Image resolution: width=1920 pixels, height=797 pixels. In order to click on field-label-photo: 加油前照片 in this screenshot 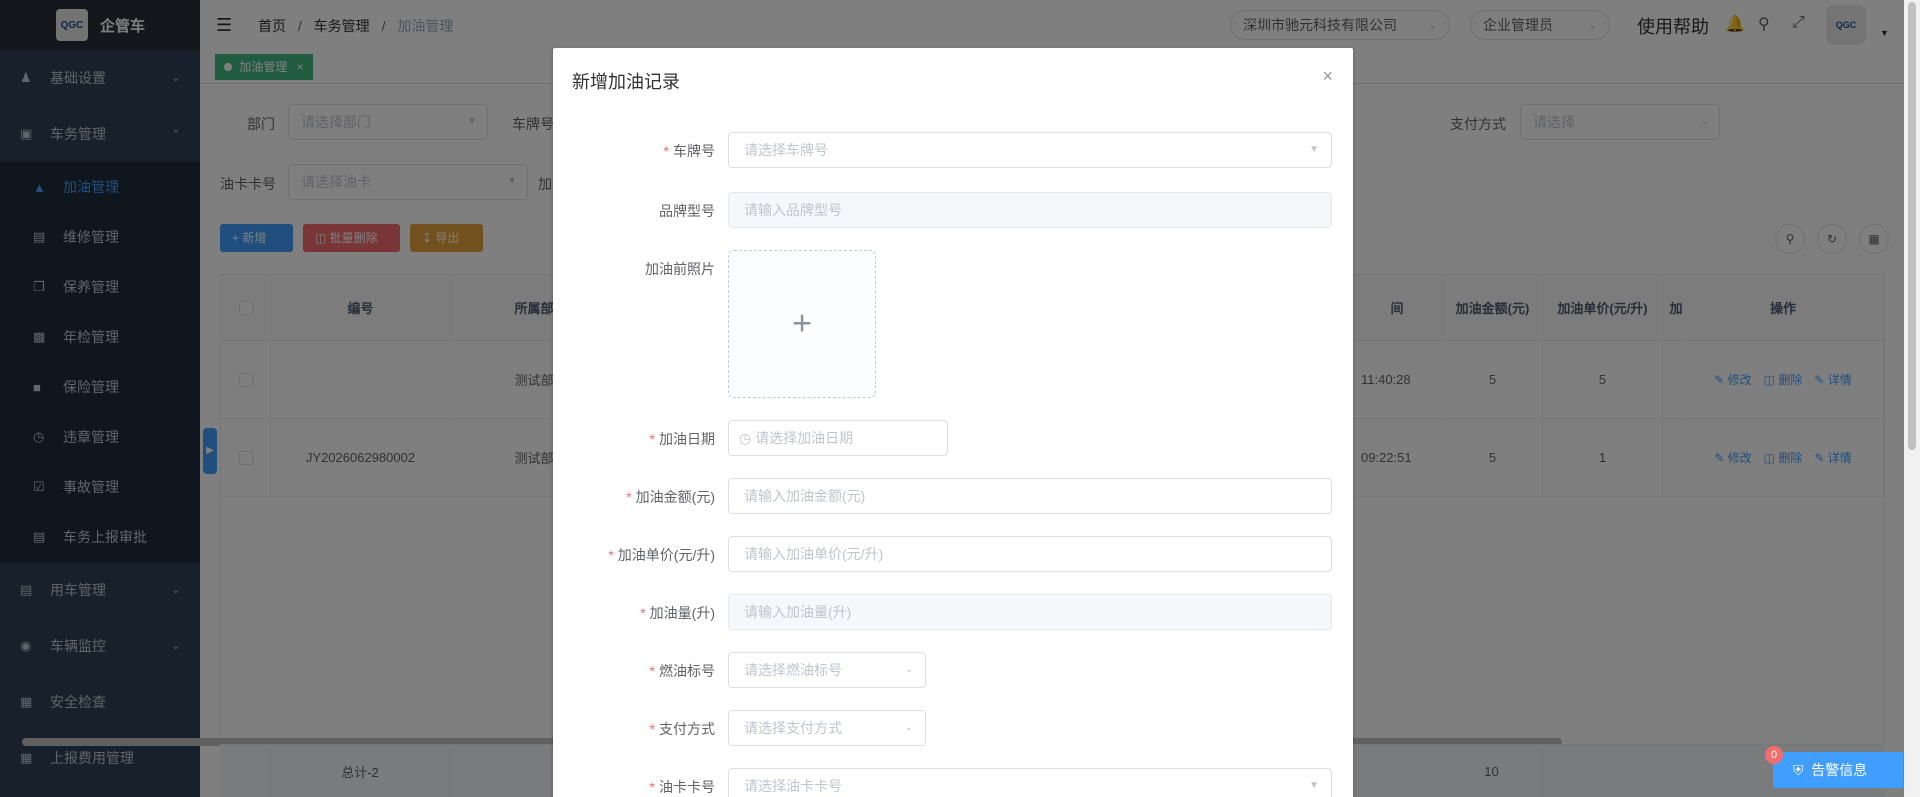, I will do `click(680, 269)`.